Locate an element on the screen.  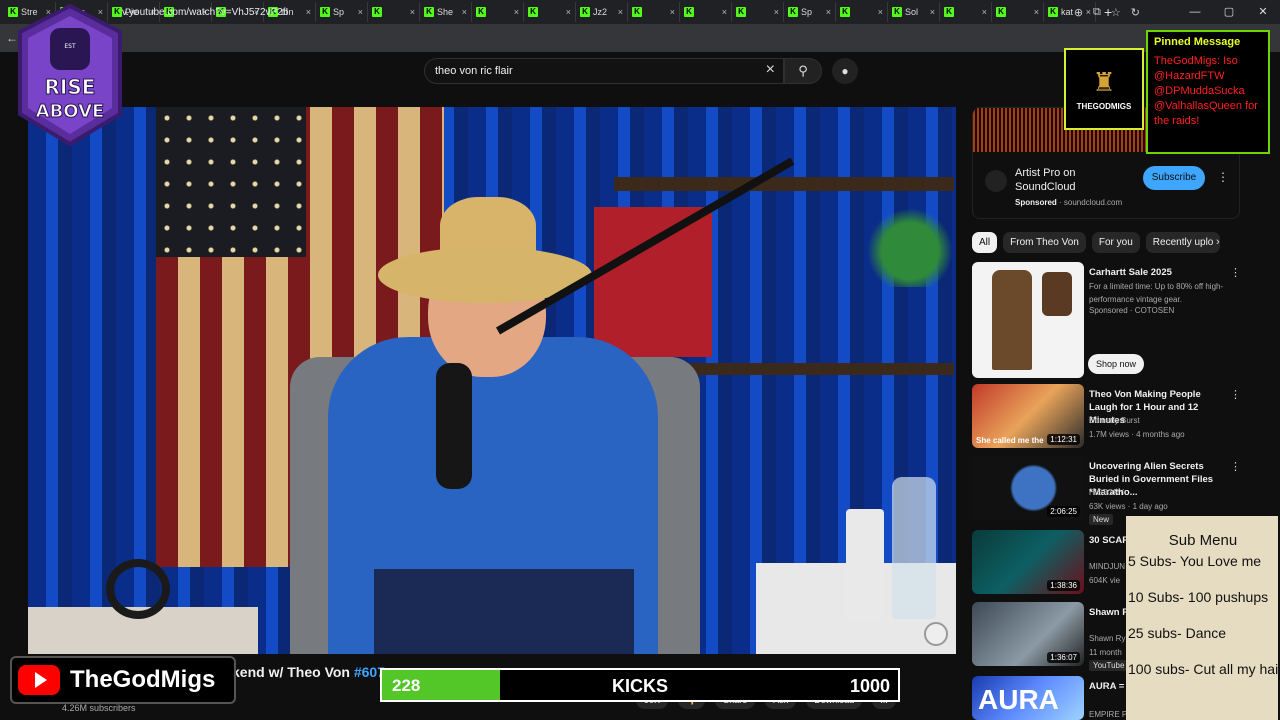
video-title-text: kend w/ Theo Von is located at coordinates (291, 672).